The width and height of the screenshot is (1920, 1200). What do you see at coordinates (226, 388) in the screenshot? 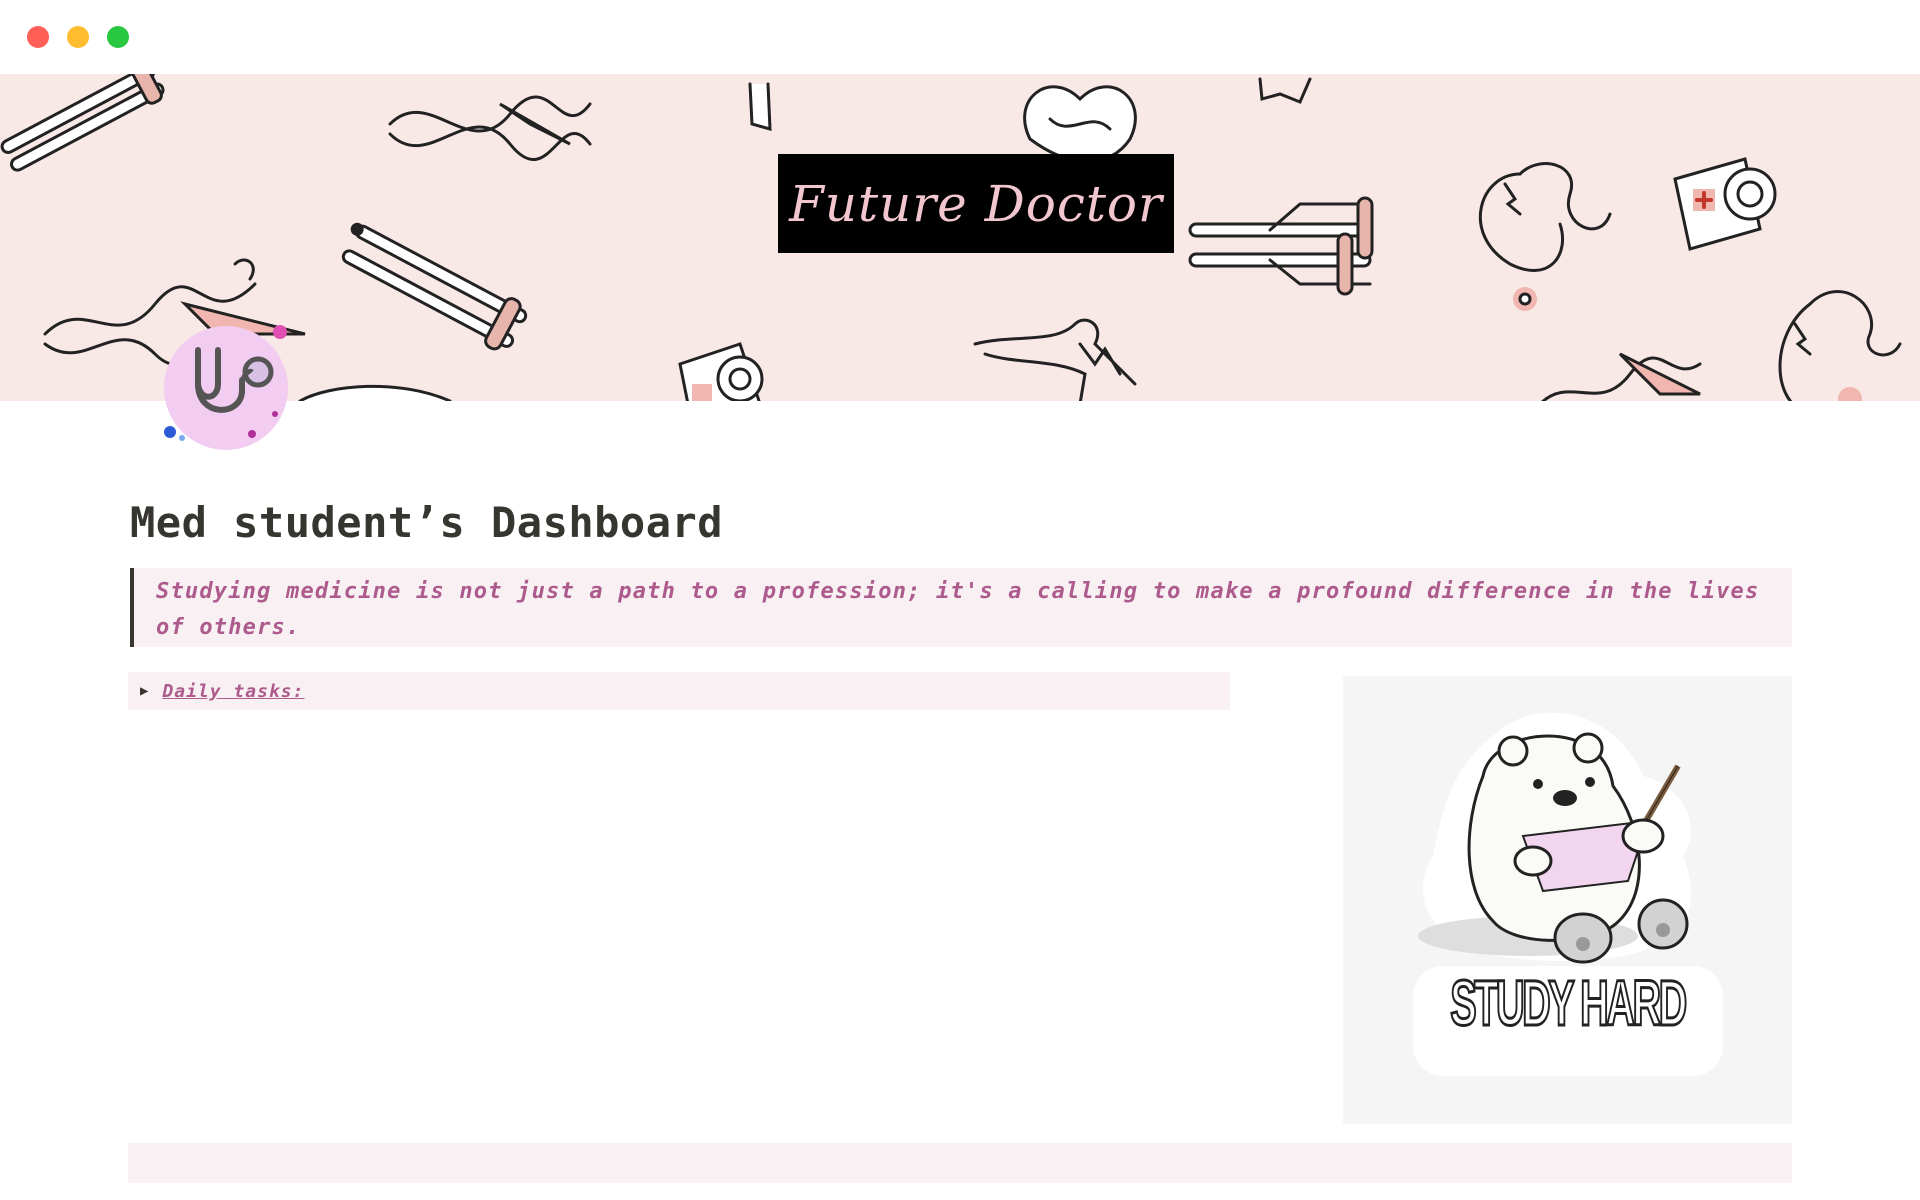
I see `page-stethoscope-icon` at bounding box center [226, 388].